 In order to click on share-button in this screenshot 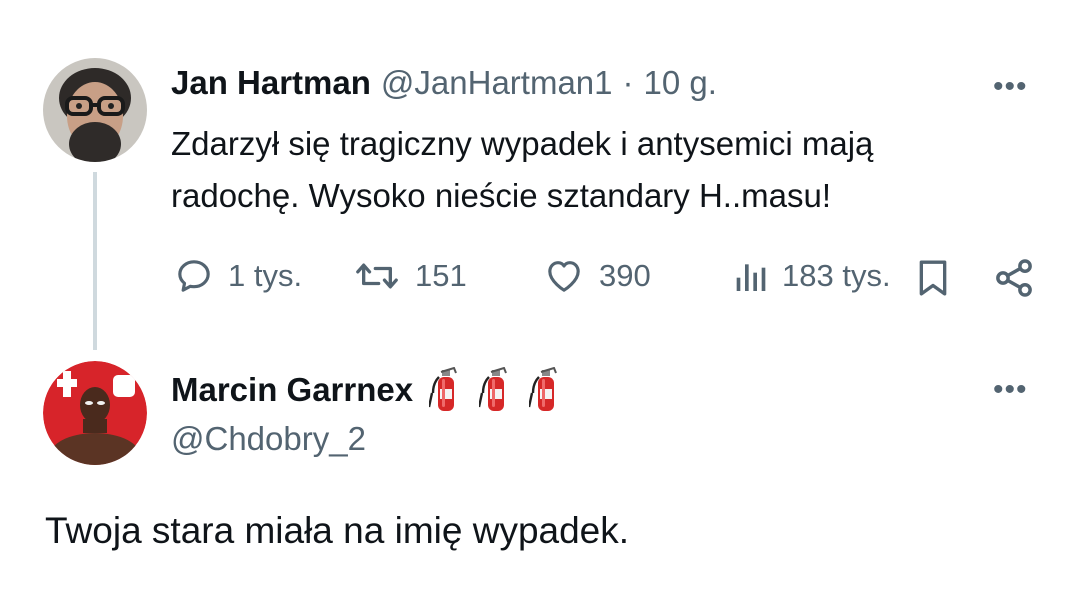, I will do `click(1014, 278)`.